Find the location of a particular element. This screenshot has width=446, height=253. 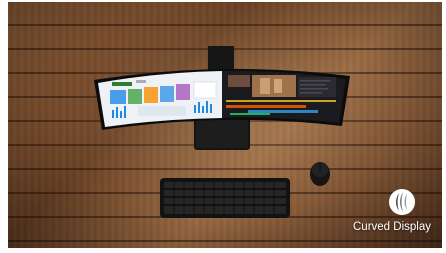

curved-display-caption: Curved Display is located at coordinates (392, 227).